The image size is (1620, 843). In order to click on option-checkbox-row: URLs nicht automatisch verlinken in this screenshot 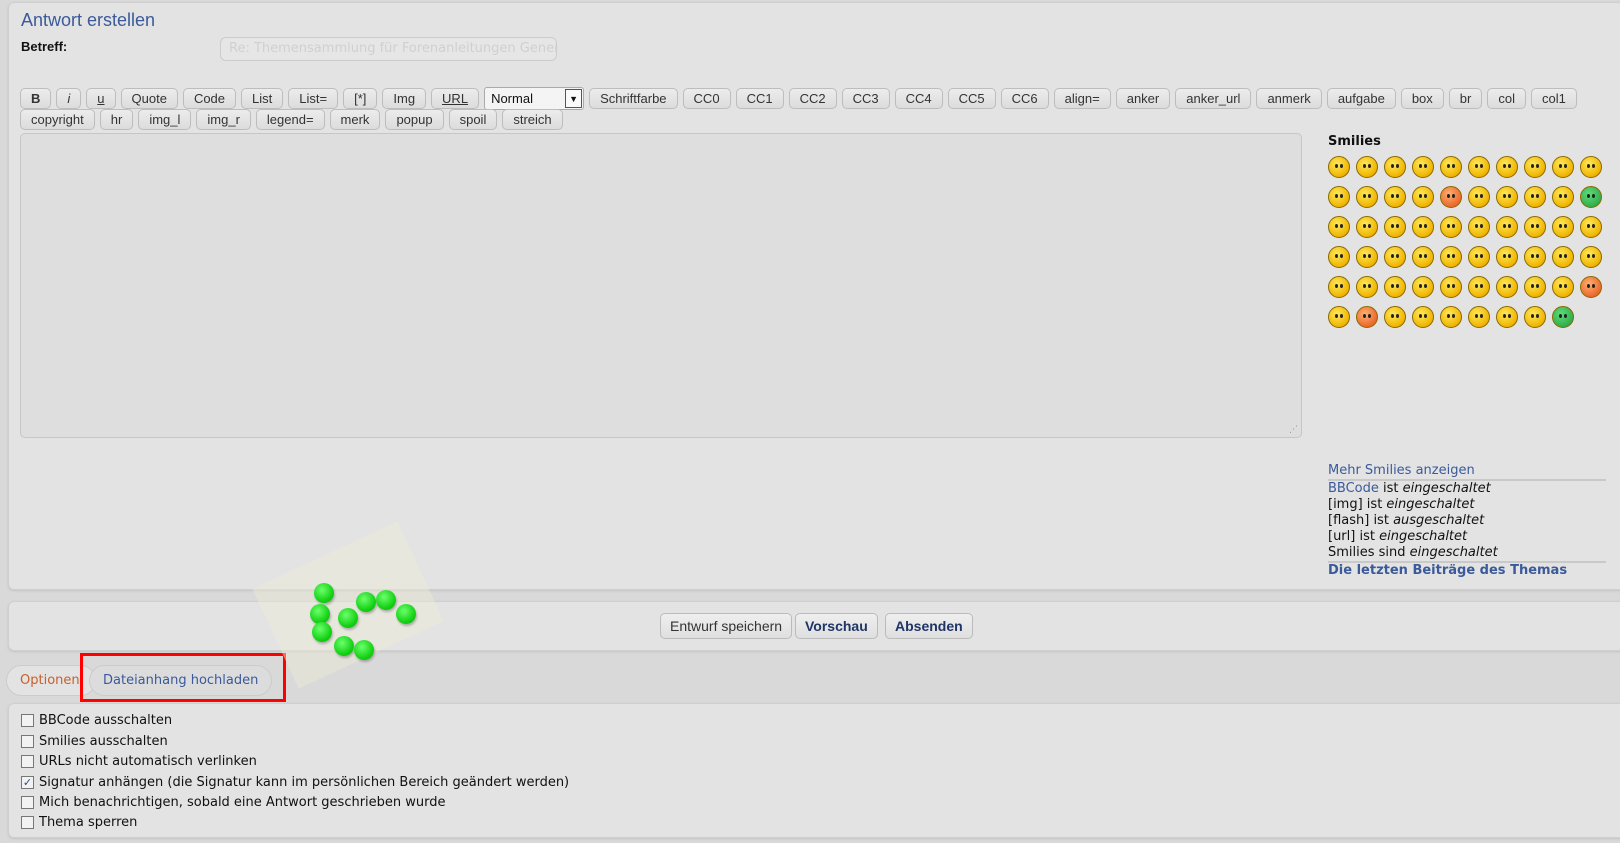, I will do `click(139, 761)`.